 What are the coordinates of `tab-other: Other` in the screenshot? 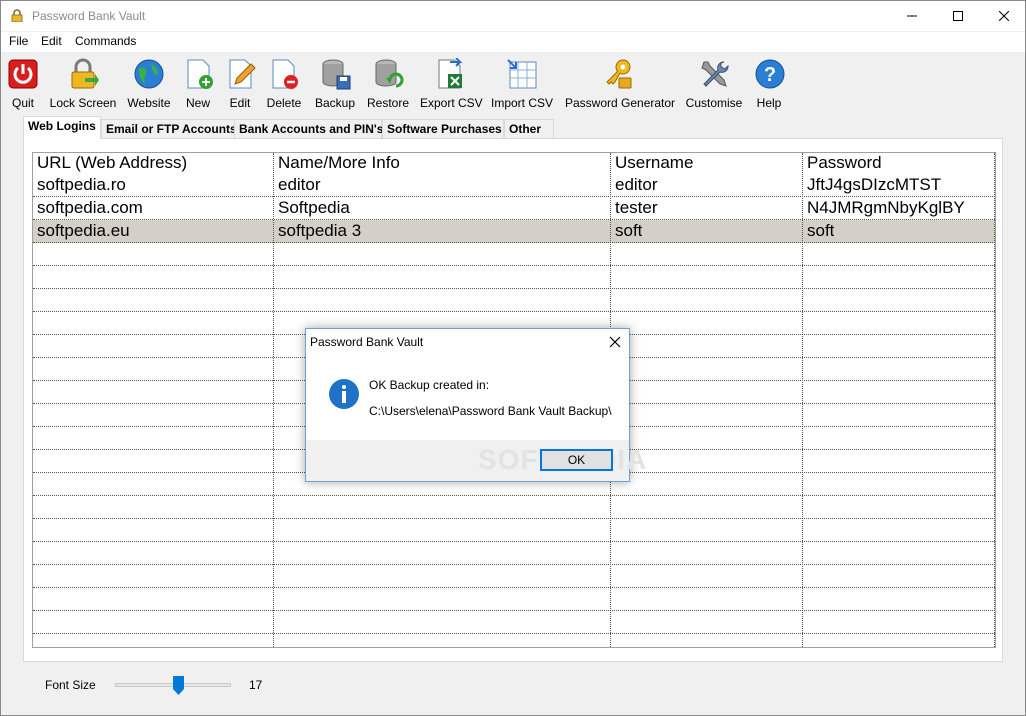 It's located at (529, 128).